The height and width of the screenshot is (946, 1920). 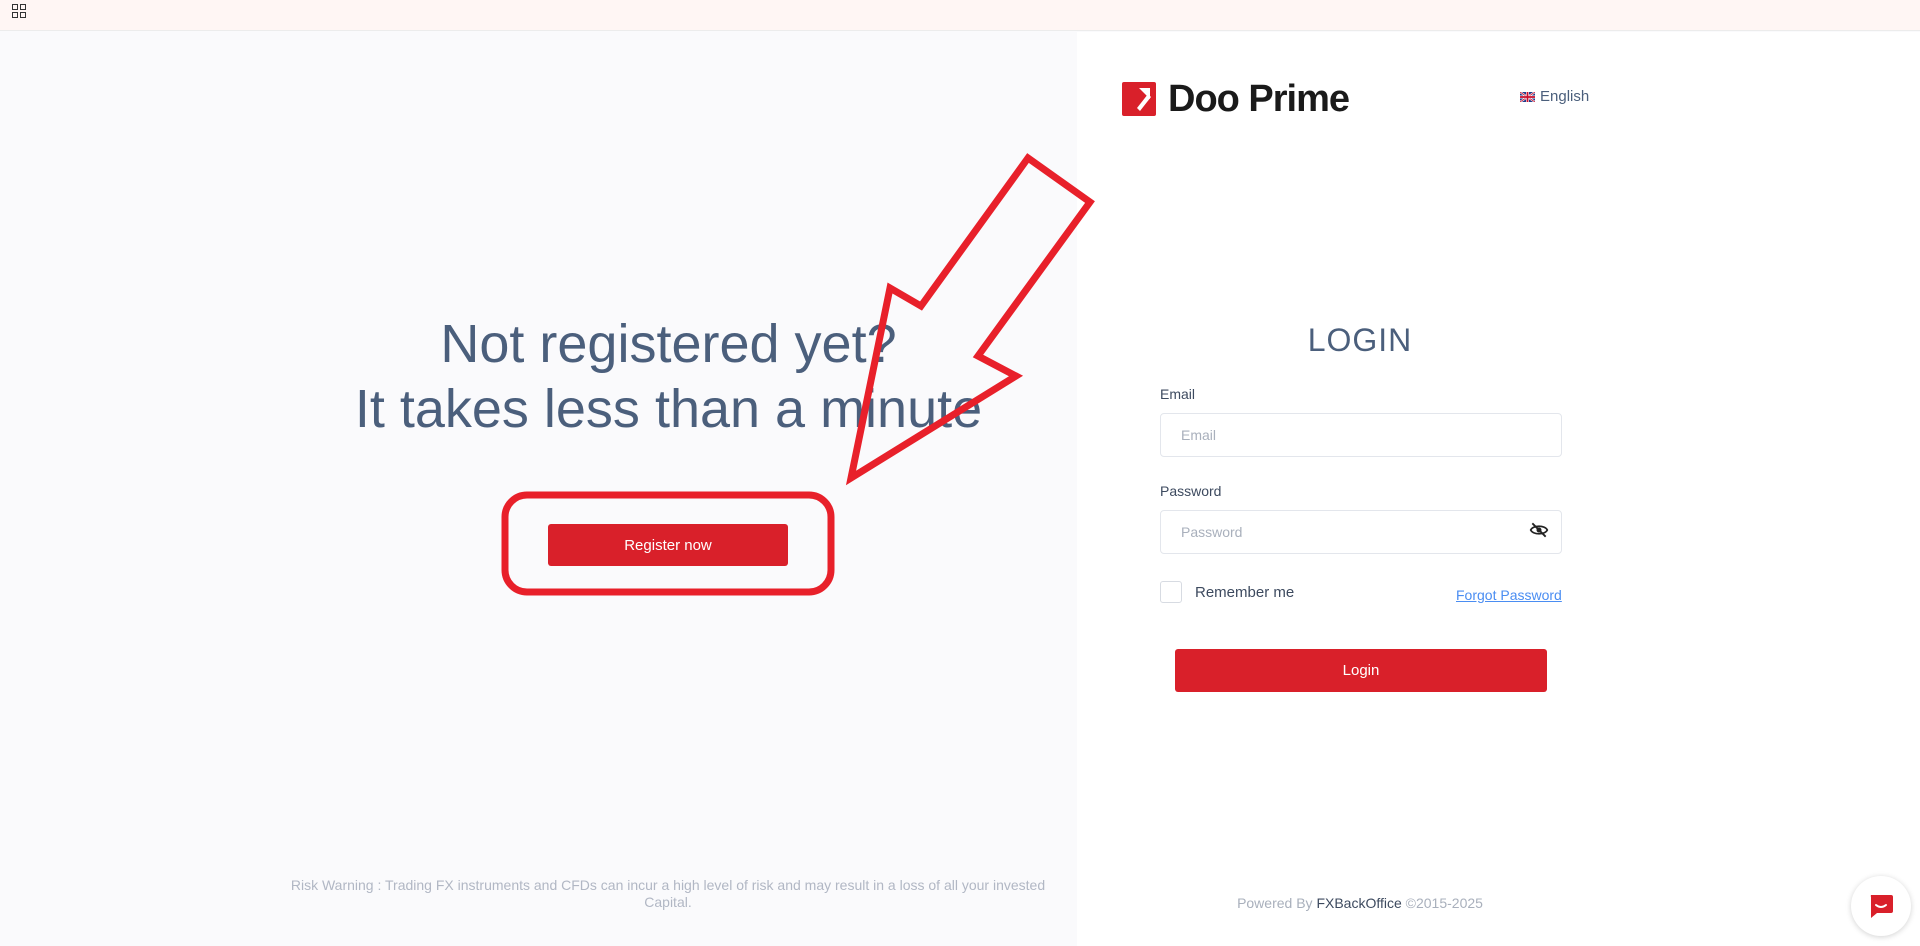 What do you see at coordinates (1139, 99) in the screenshot?
I see `doo-prime-logo-icon` at bounding box center [1139, 99].